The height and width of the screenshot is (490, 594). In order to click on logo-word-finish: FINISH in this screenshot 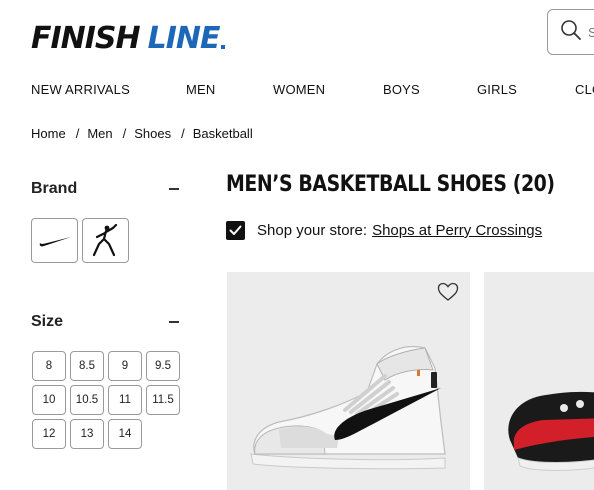, I will do `click(86, 38)`.